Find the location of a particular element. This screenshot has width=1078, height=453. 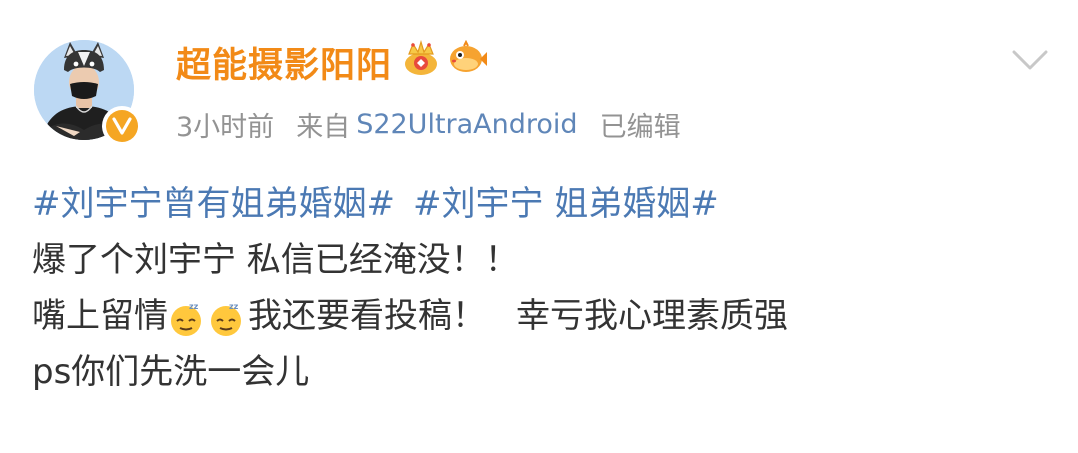

post-meta: 3小时前 来自 S22UltraAndroid 已编辑 is located at coordinates (428, 124).